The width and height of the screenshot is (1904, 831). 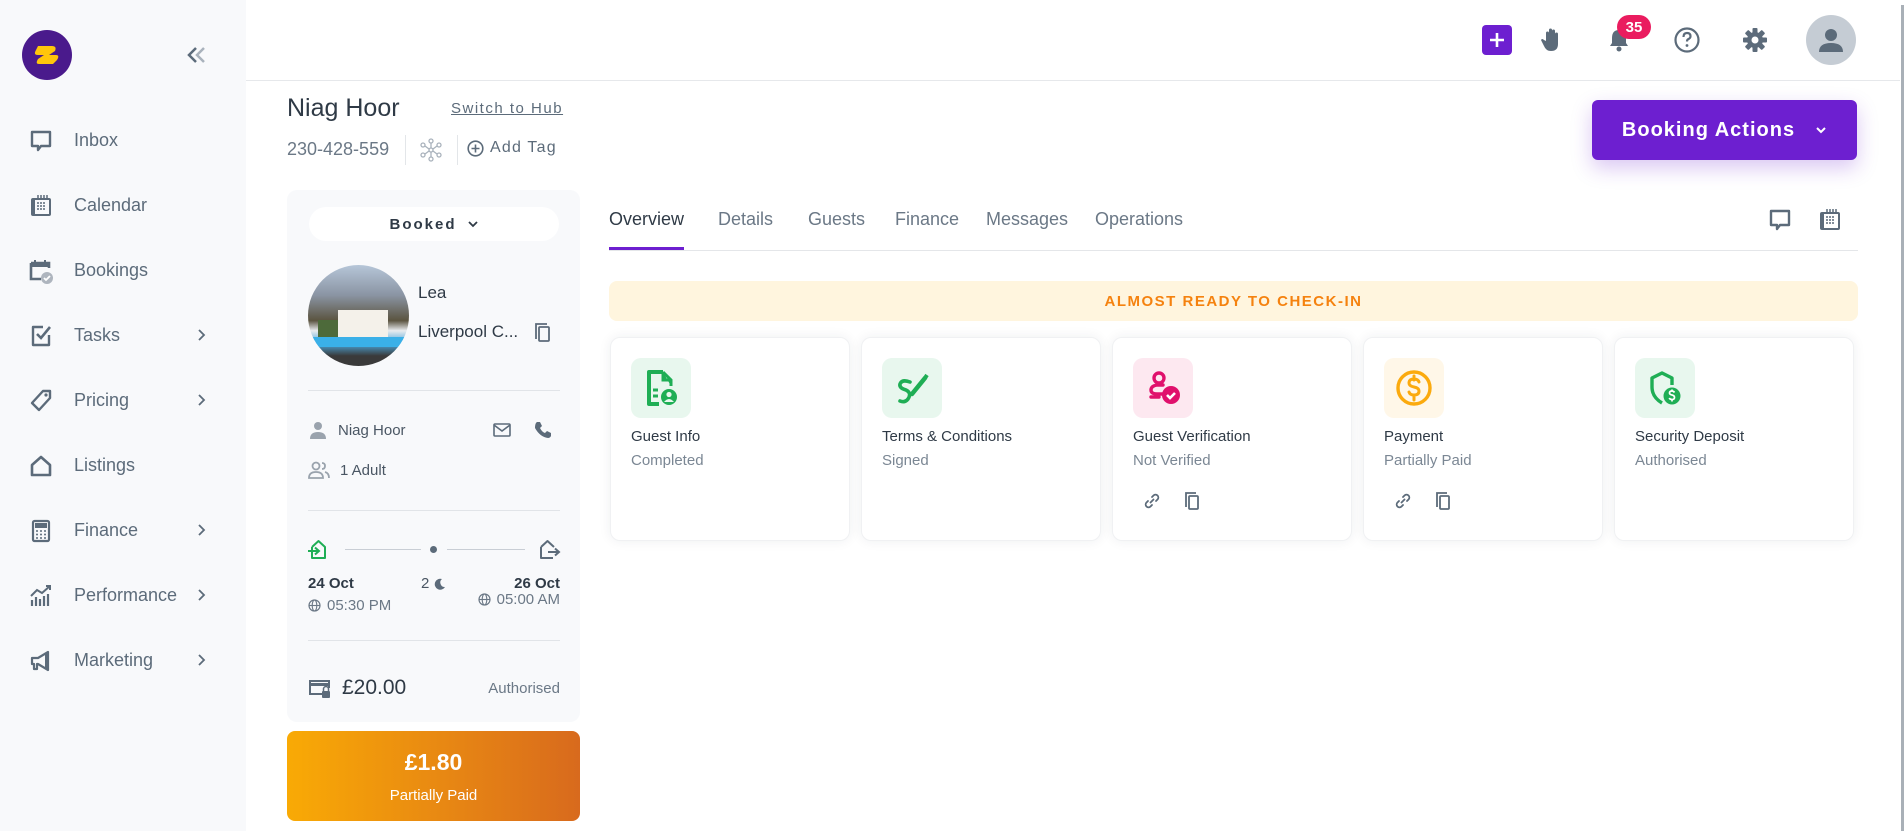 I want to click on check-out-date: 26 Oct, so click(x=537, y=583).